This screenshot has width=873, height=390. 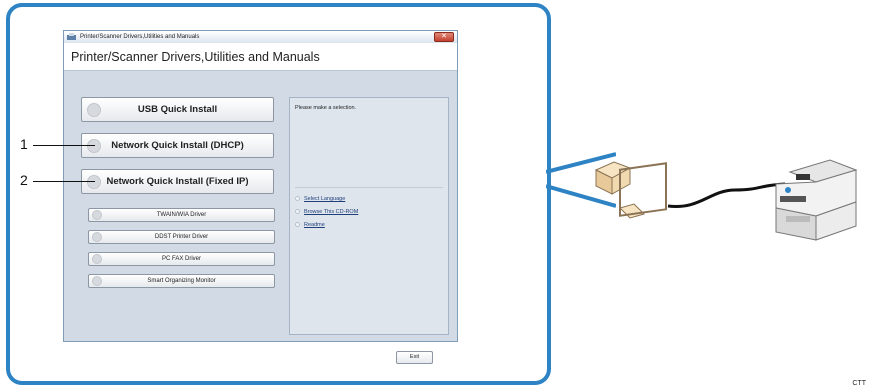 I want to click on exit-button: Exit, so click(x=414, y=357).